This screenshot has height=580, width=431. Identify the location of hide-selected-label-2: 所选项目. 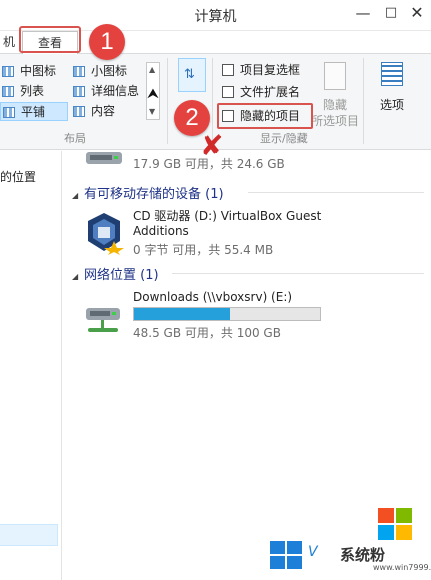
(334, 121).